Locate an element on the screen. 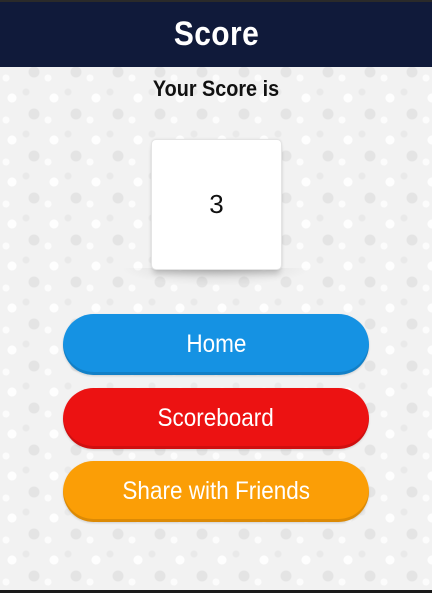 The width and height of the screenshot is (432, 593). share-button-label: Share with Friends is located at coordinates (216, 491).